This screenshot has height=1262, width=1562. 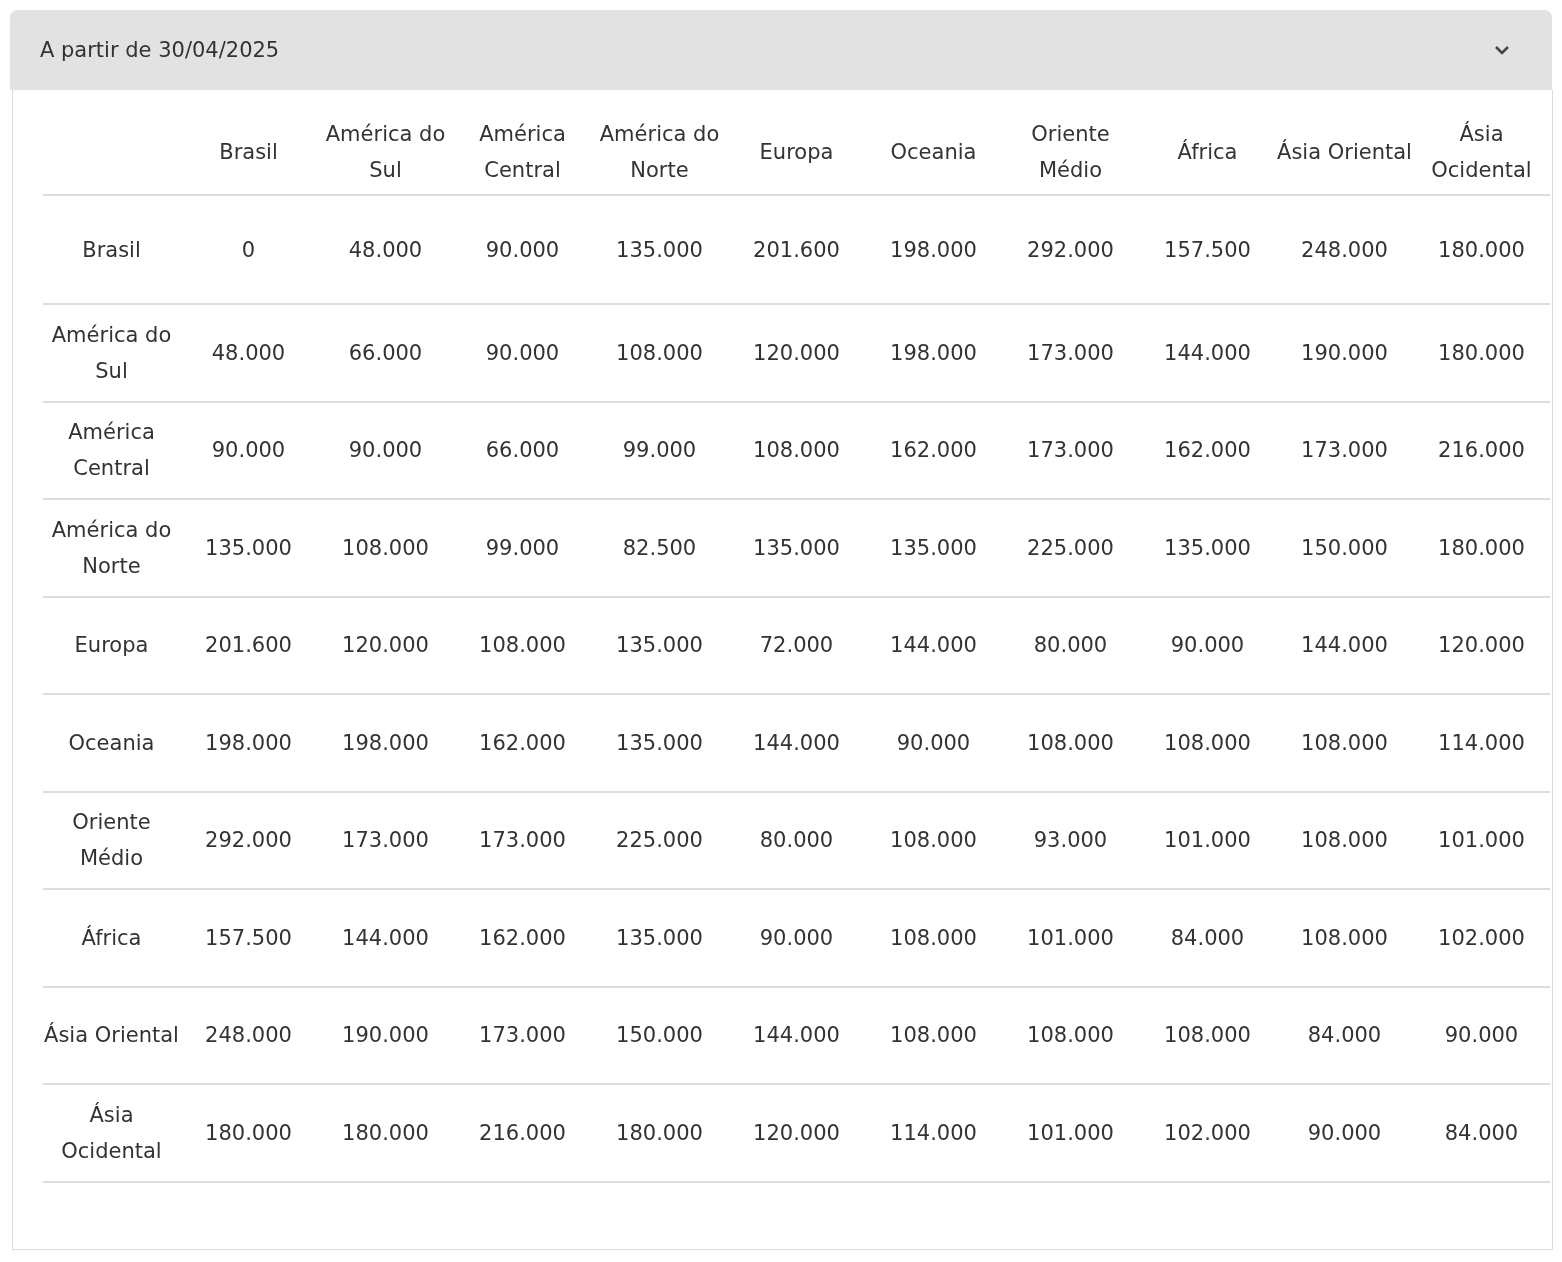 What do you see at coordinates (1344, 152) in the screenshot?
I see `column-header: Ásia Oriental` at bounding box center [1344, 152].